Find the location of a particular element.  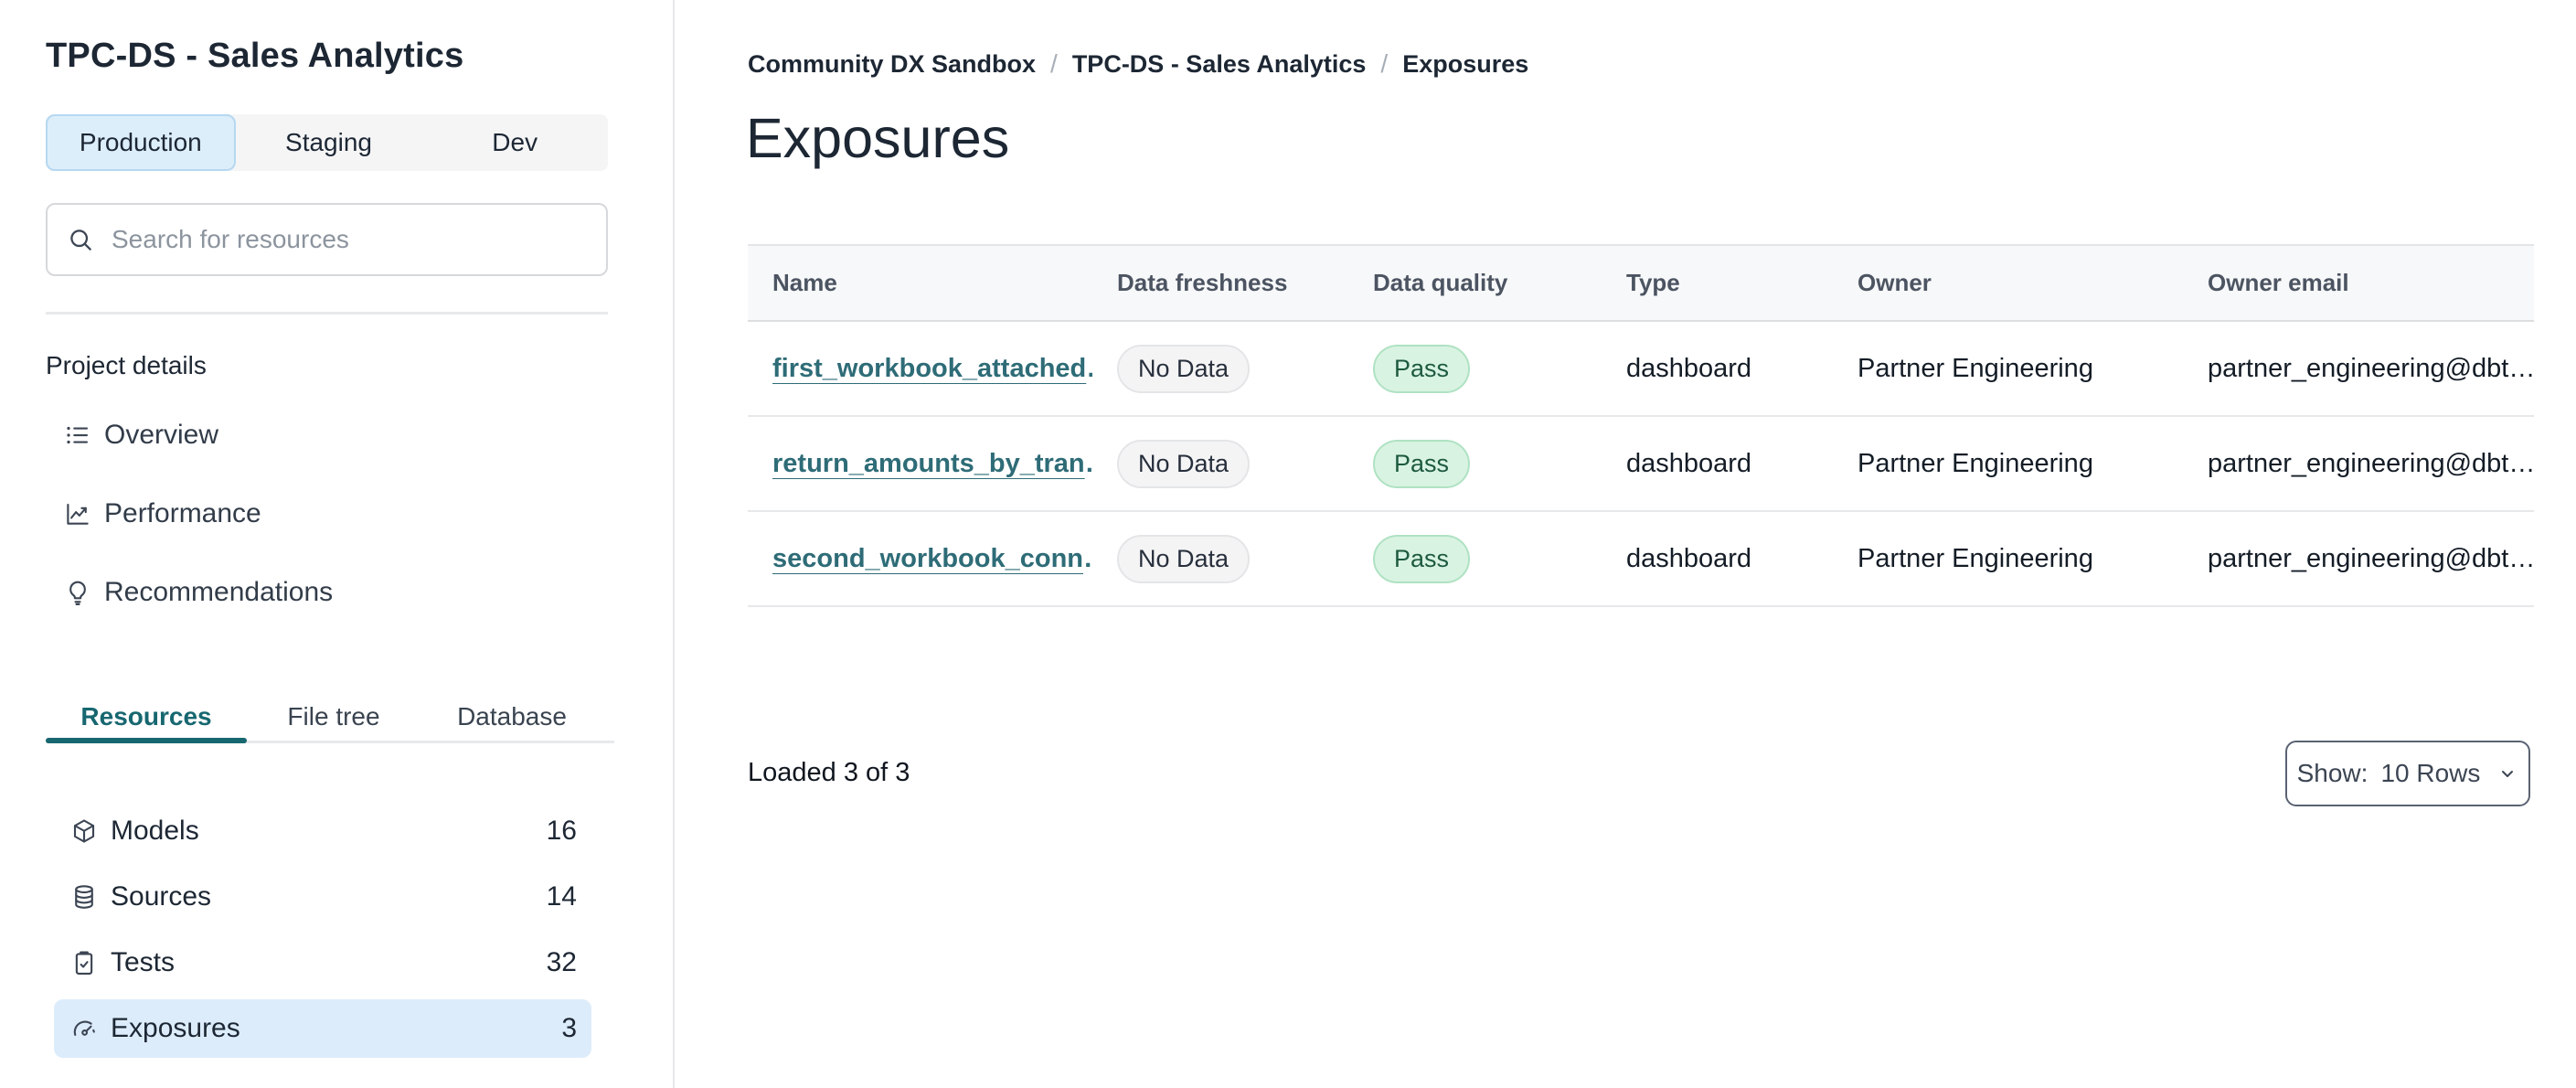

tab-file-tree: File tree is located at coordinates (333, 716).